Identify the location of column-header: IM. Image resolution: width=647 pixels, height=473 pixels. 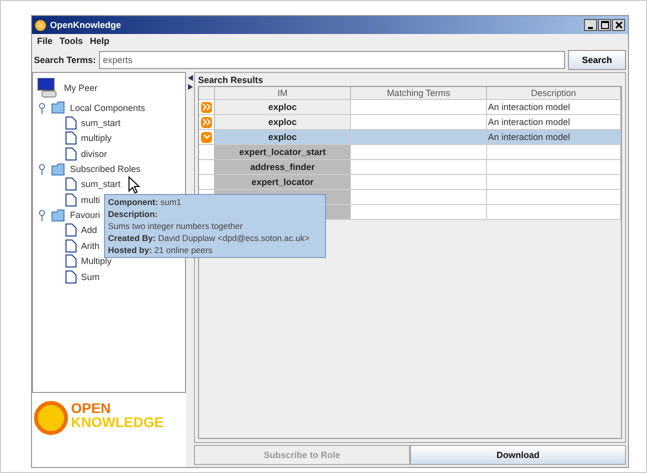
(283, 93).